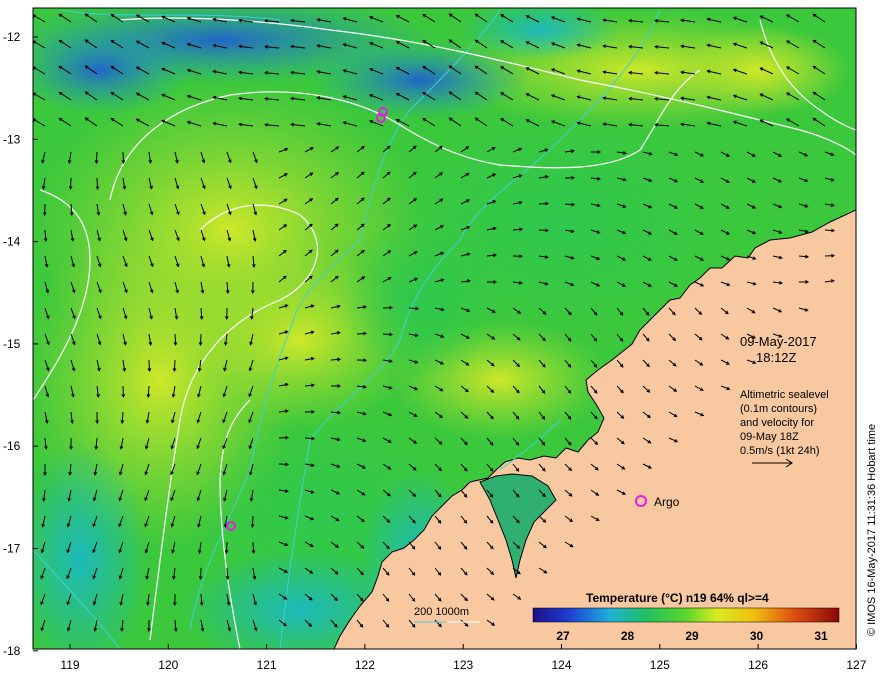 The width and height of the screenshot is (880, 680). Describe the element at coordinates (821, 636) in the screenshot. I see `colorbar-tick-label: 31` at that location.